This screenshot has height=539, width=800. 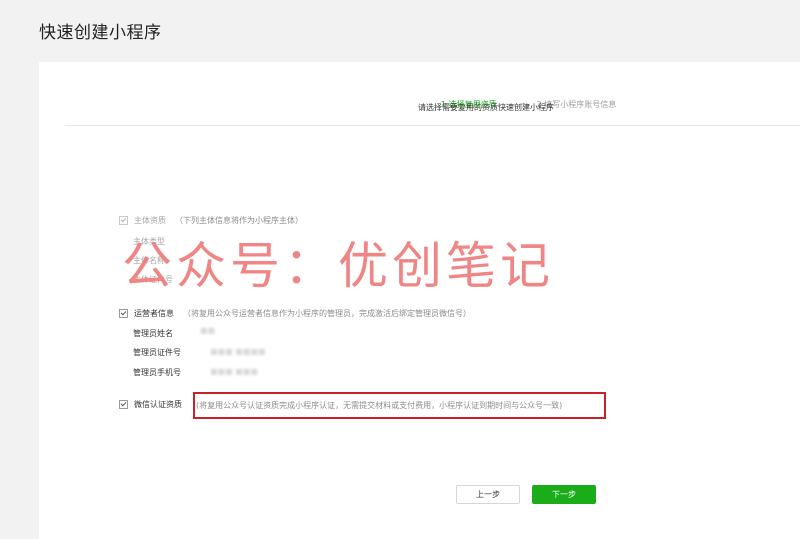 What do you see at coordinates (150, 220) in the screenshot?
I see `entity-title: 主体资质` at bounding box center [150, 220].